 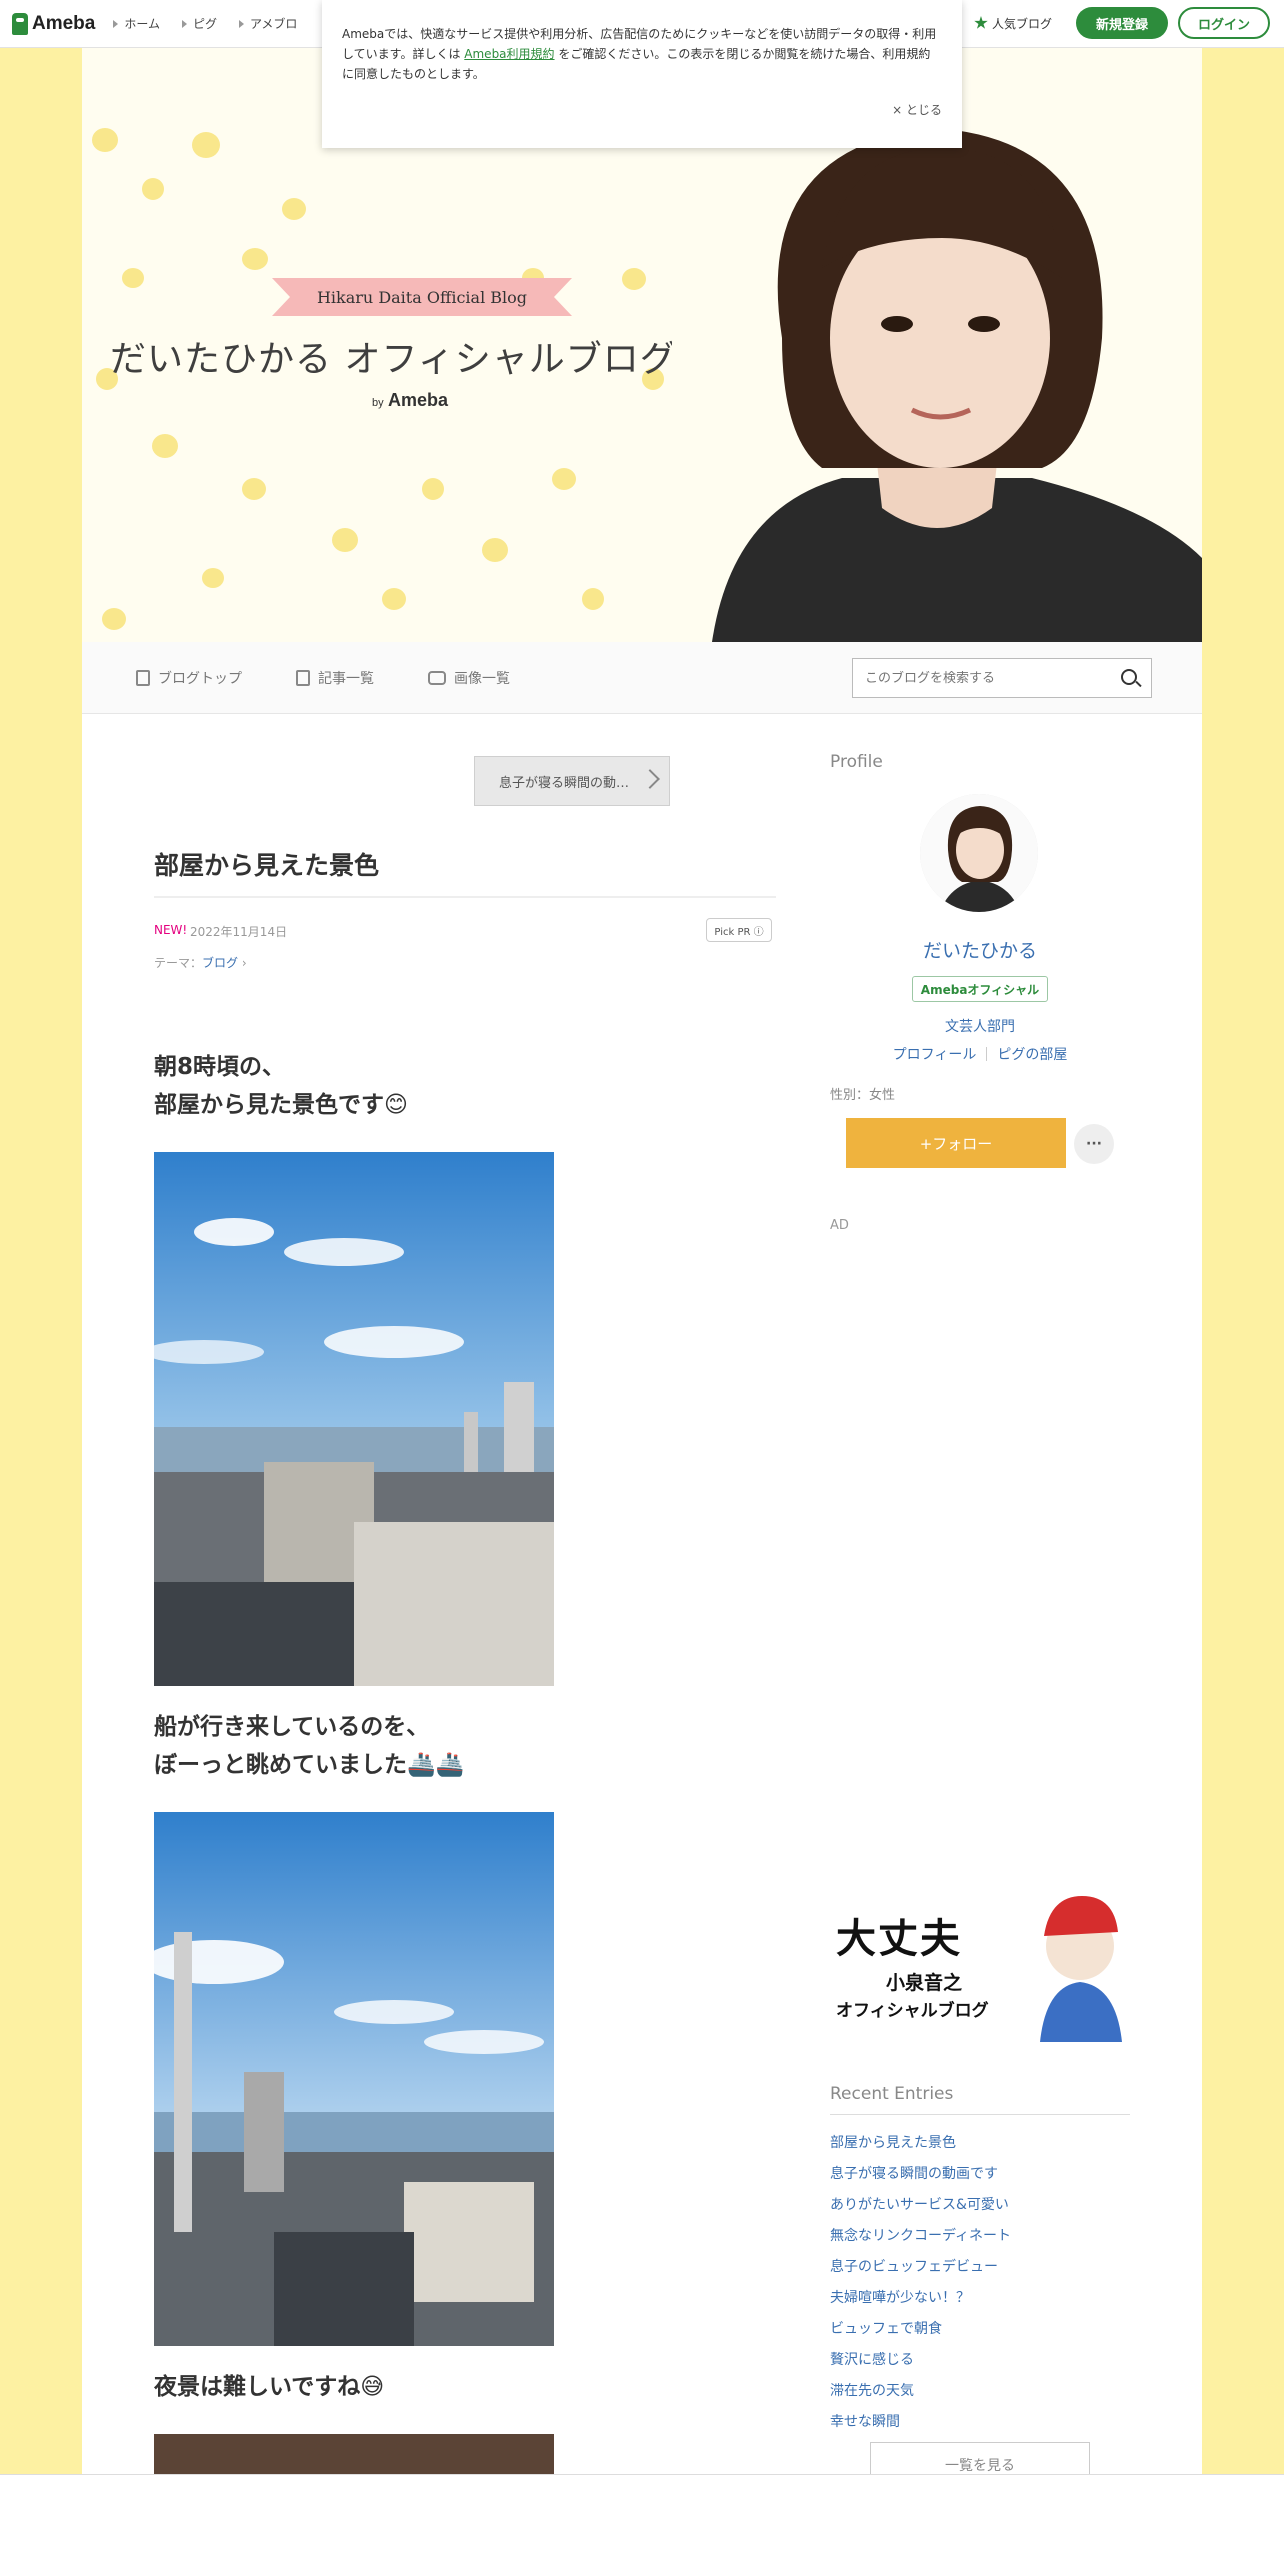 What do you see at coordinates (1224, 23) in the screenshot?
I see `login-button: ログイン` at bounding box center [1224, 23].